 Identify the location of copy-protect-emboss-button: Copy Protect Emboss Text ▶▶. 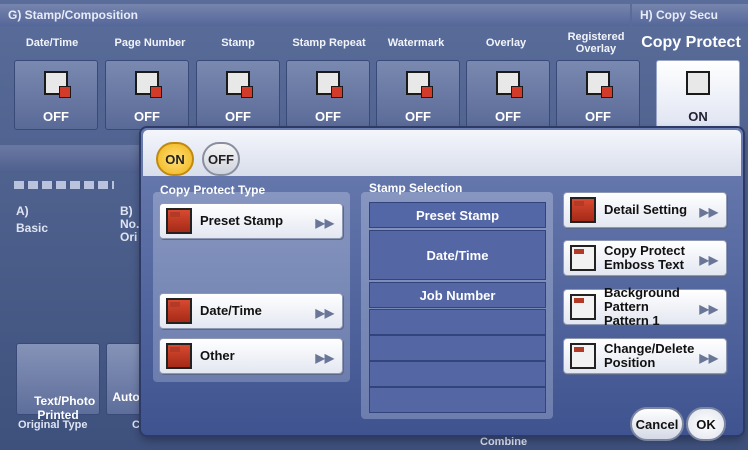
(645, 258).